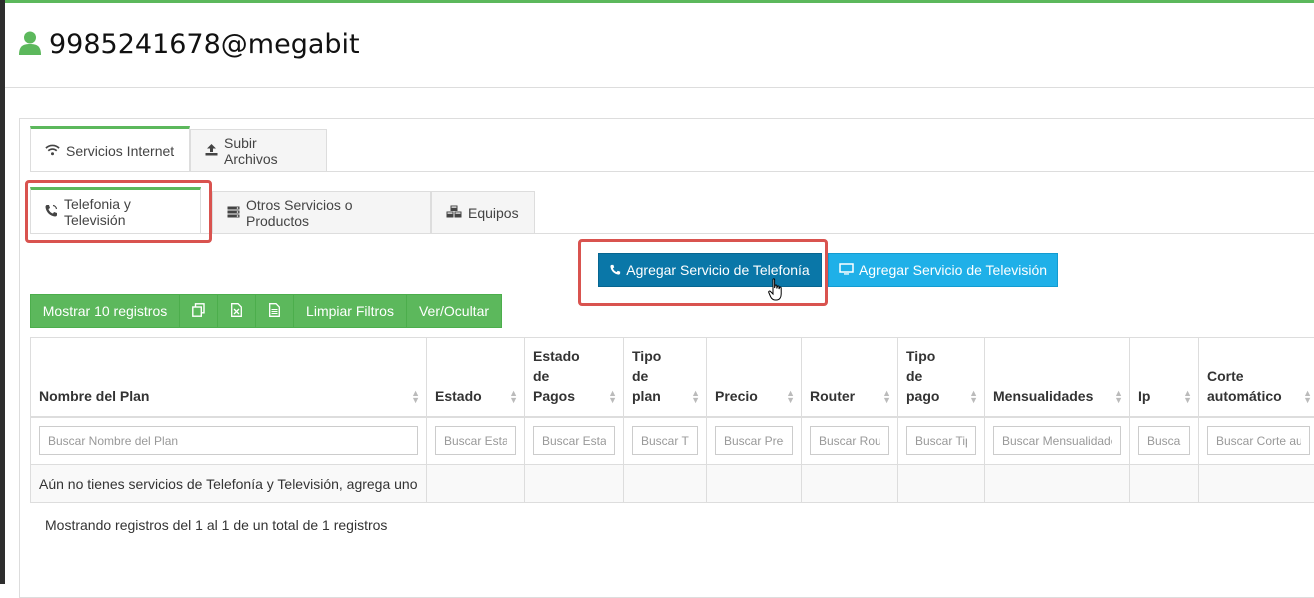 Image resolution: width=1314 pixels, height=598 pixels. I want to click on button-label: Mostrar 10 registros, so click(105, 311).